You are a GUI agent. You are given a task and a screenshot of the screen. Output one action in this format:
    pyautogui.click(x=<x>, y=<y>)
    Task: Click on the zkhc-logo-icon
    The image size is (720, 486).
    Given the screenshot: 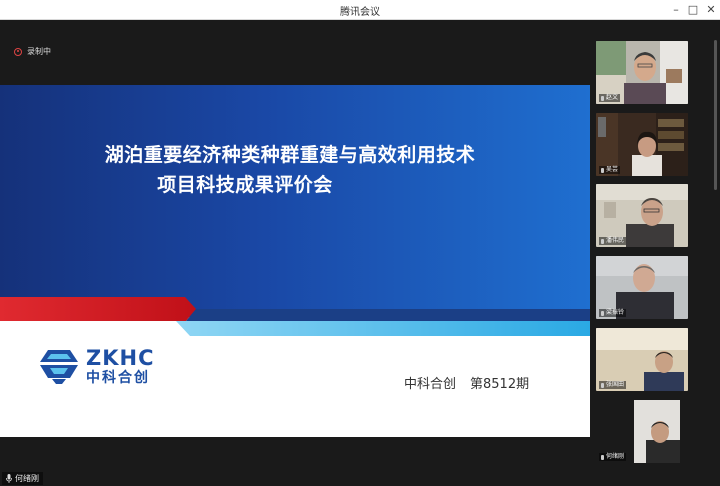 What is the action you would take?
    pyautogui.click(x=59, y=367)
    